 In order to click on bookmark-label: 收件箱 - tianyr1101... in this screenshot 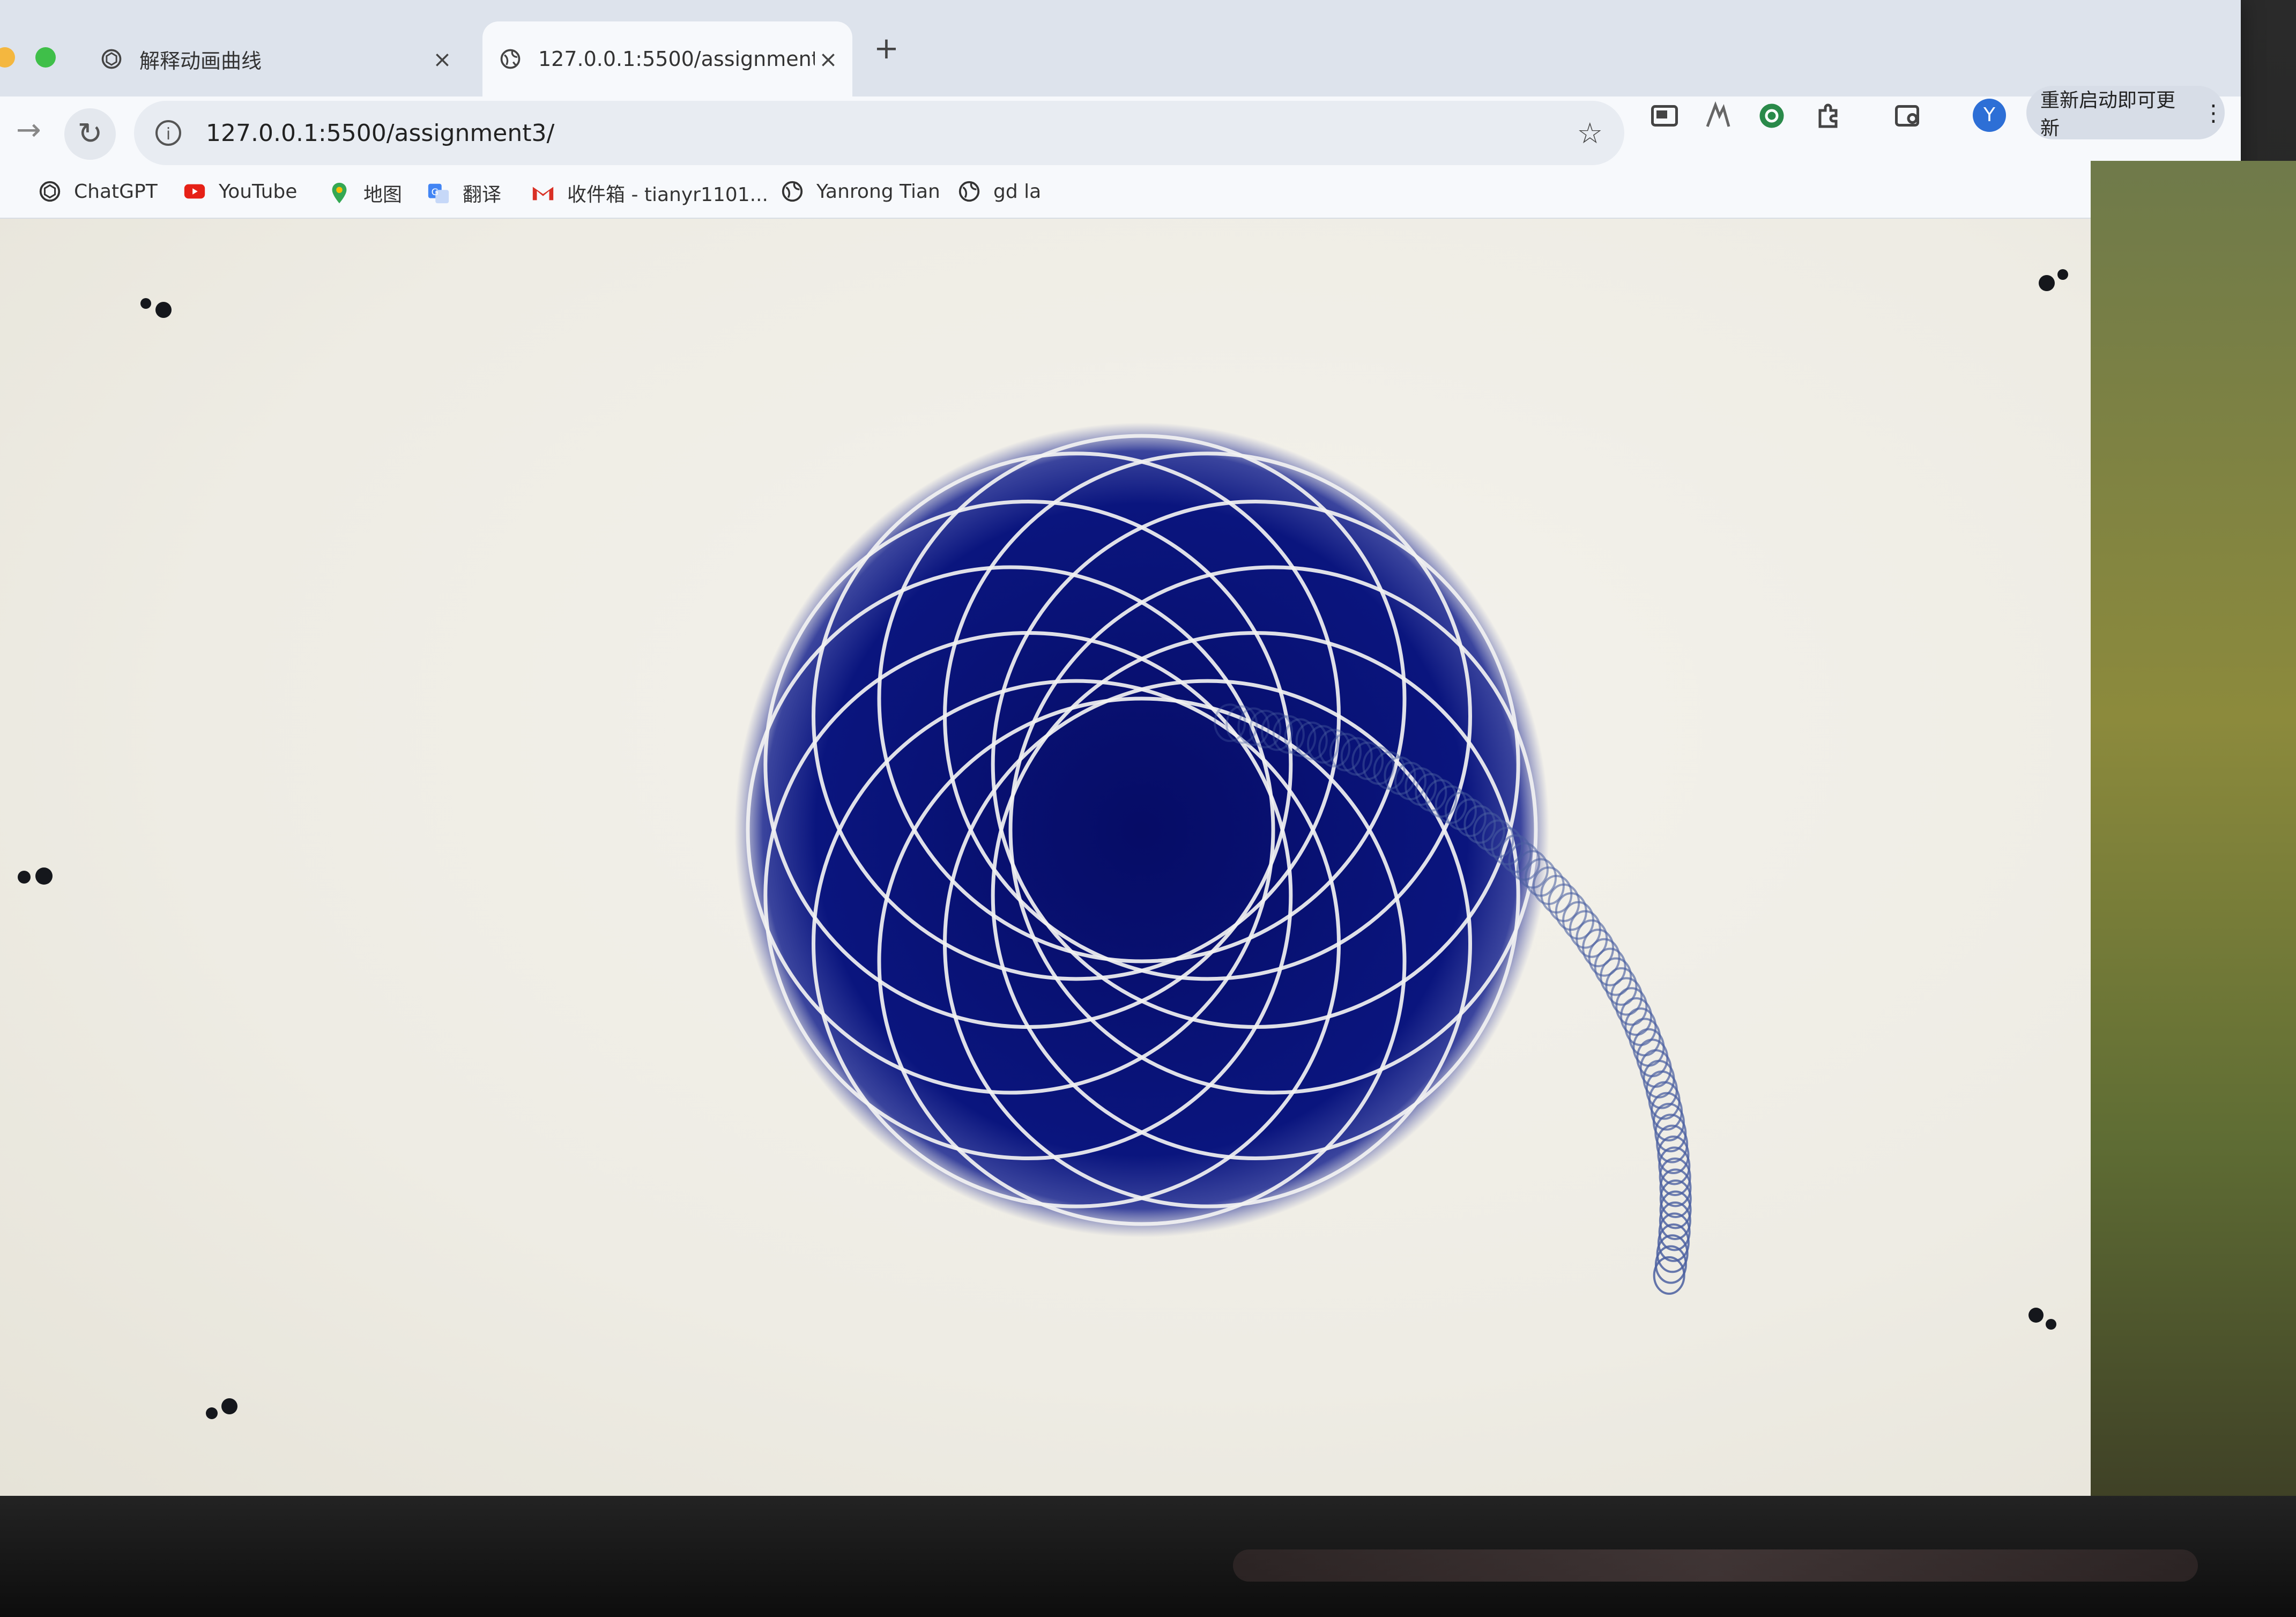, I will do `click(667, 195)`.